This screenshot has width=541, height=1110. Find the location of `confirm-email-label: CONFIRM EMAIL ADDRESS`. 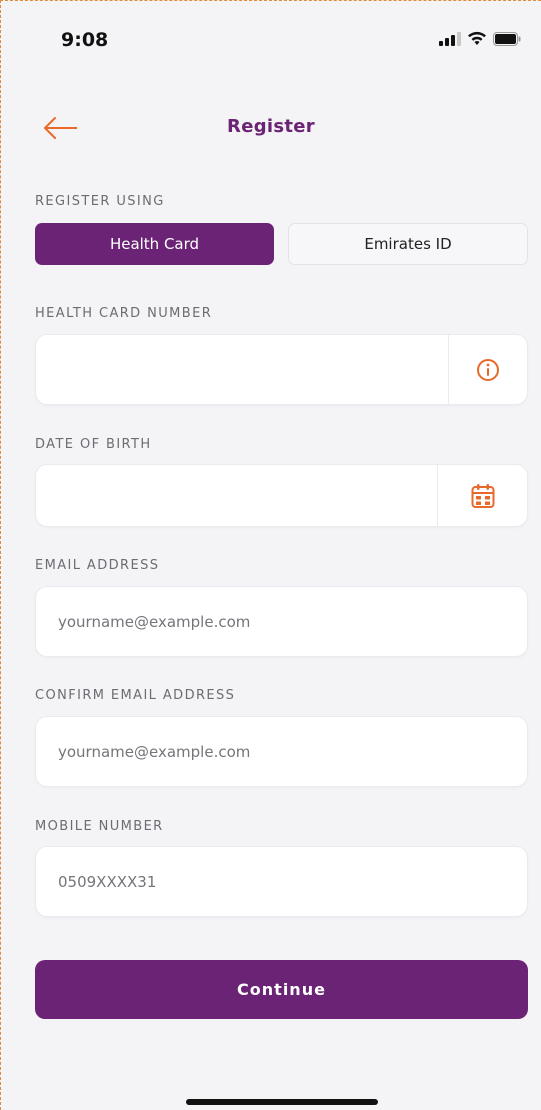

confirm-email-label: CONFIRM EMAIL ADDRESS is located at coordinates (135, 695).